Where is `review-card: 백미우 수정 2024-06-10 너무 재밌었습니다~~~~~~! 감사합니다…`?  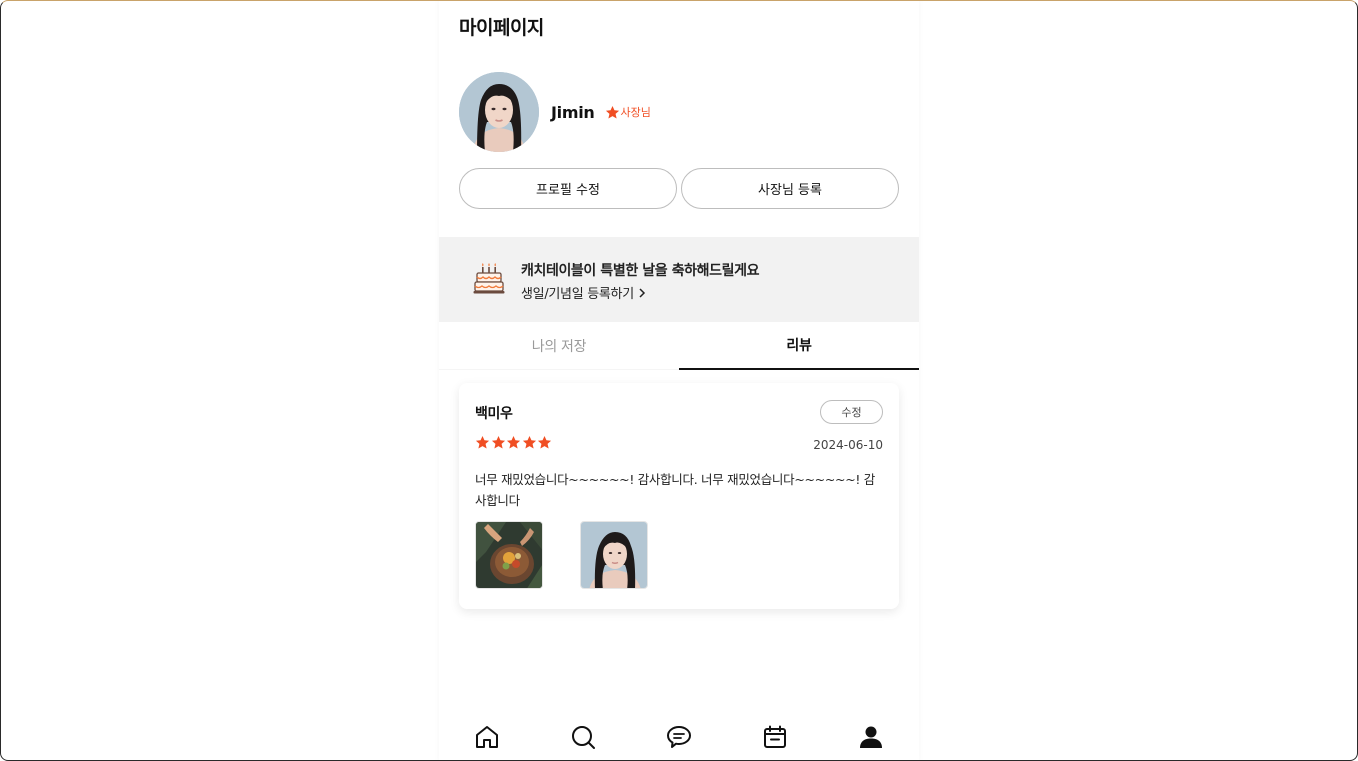
review-card: 백미우 수정 2024-06-10 너무 재밌었습니다~~~~~~! 감사합니다… is located at coordinates (679, 496).